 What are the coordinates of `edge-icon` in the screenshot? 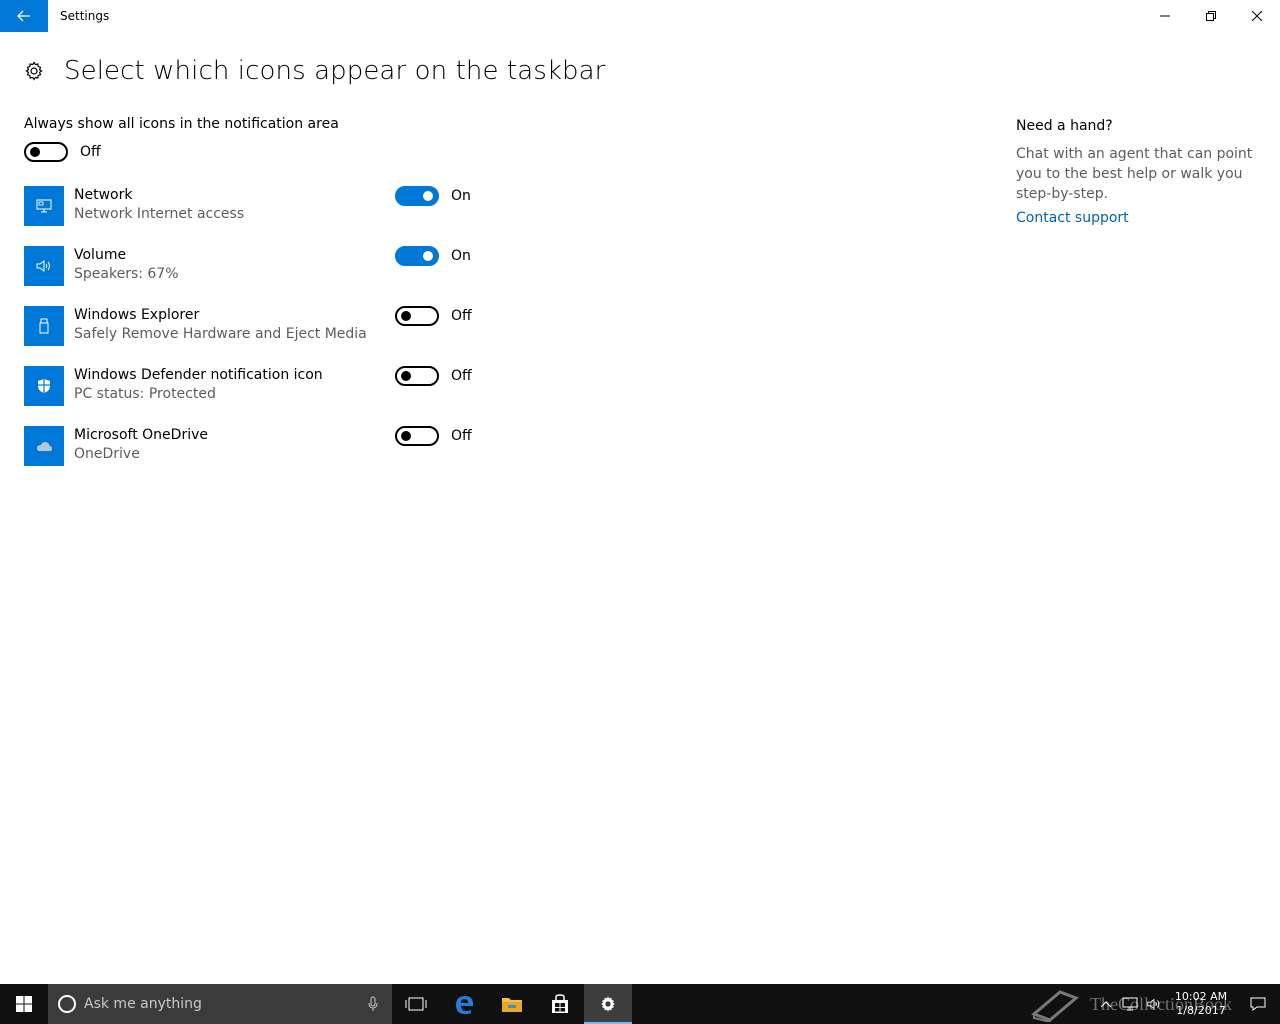 It's located at (464, 1005).